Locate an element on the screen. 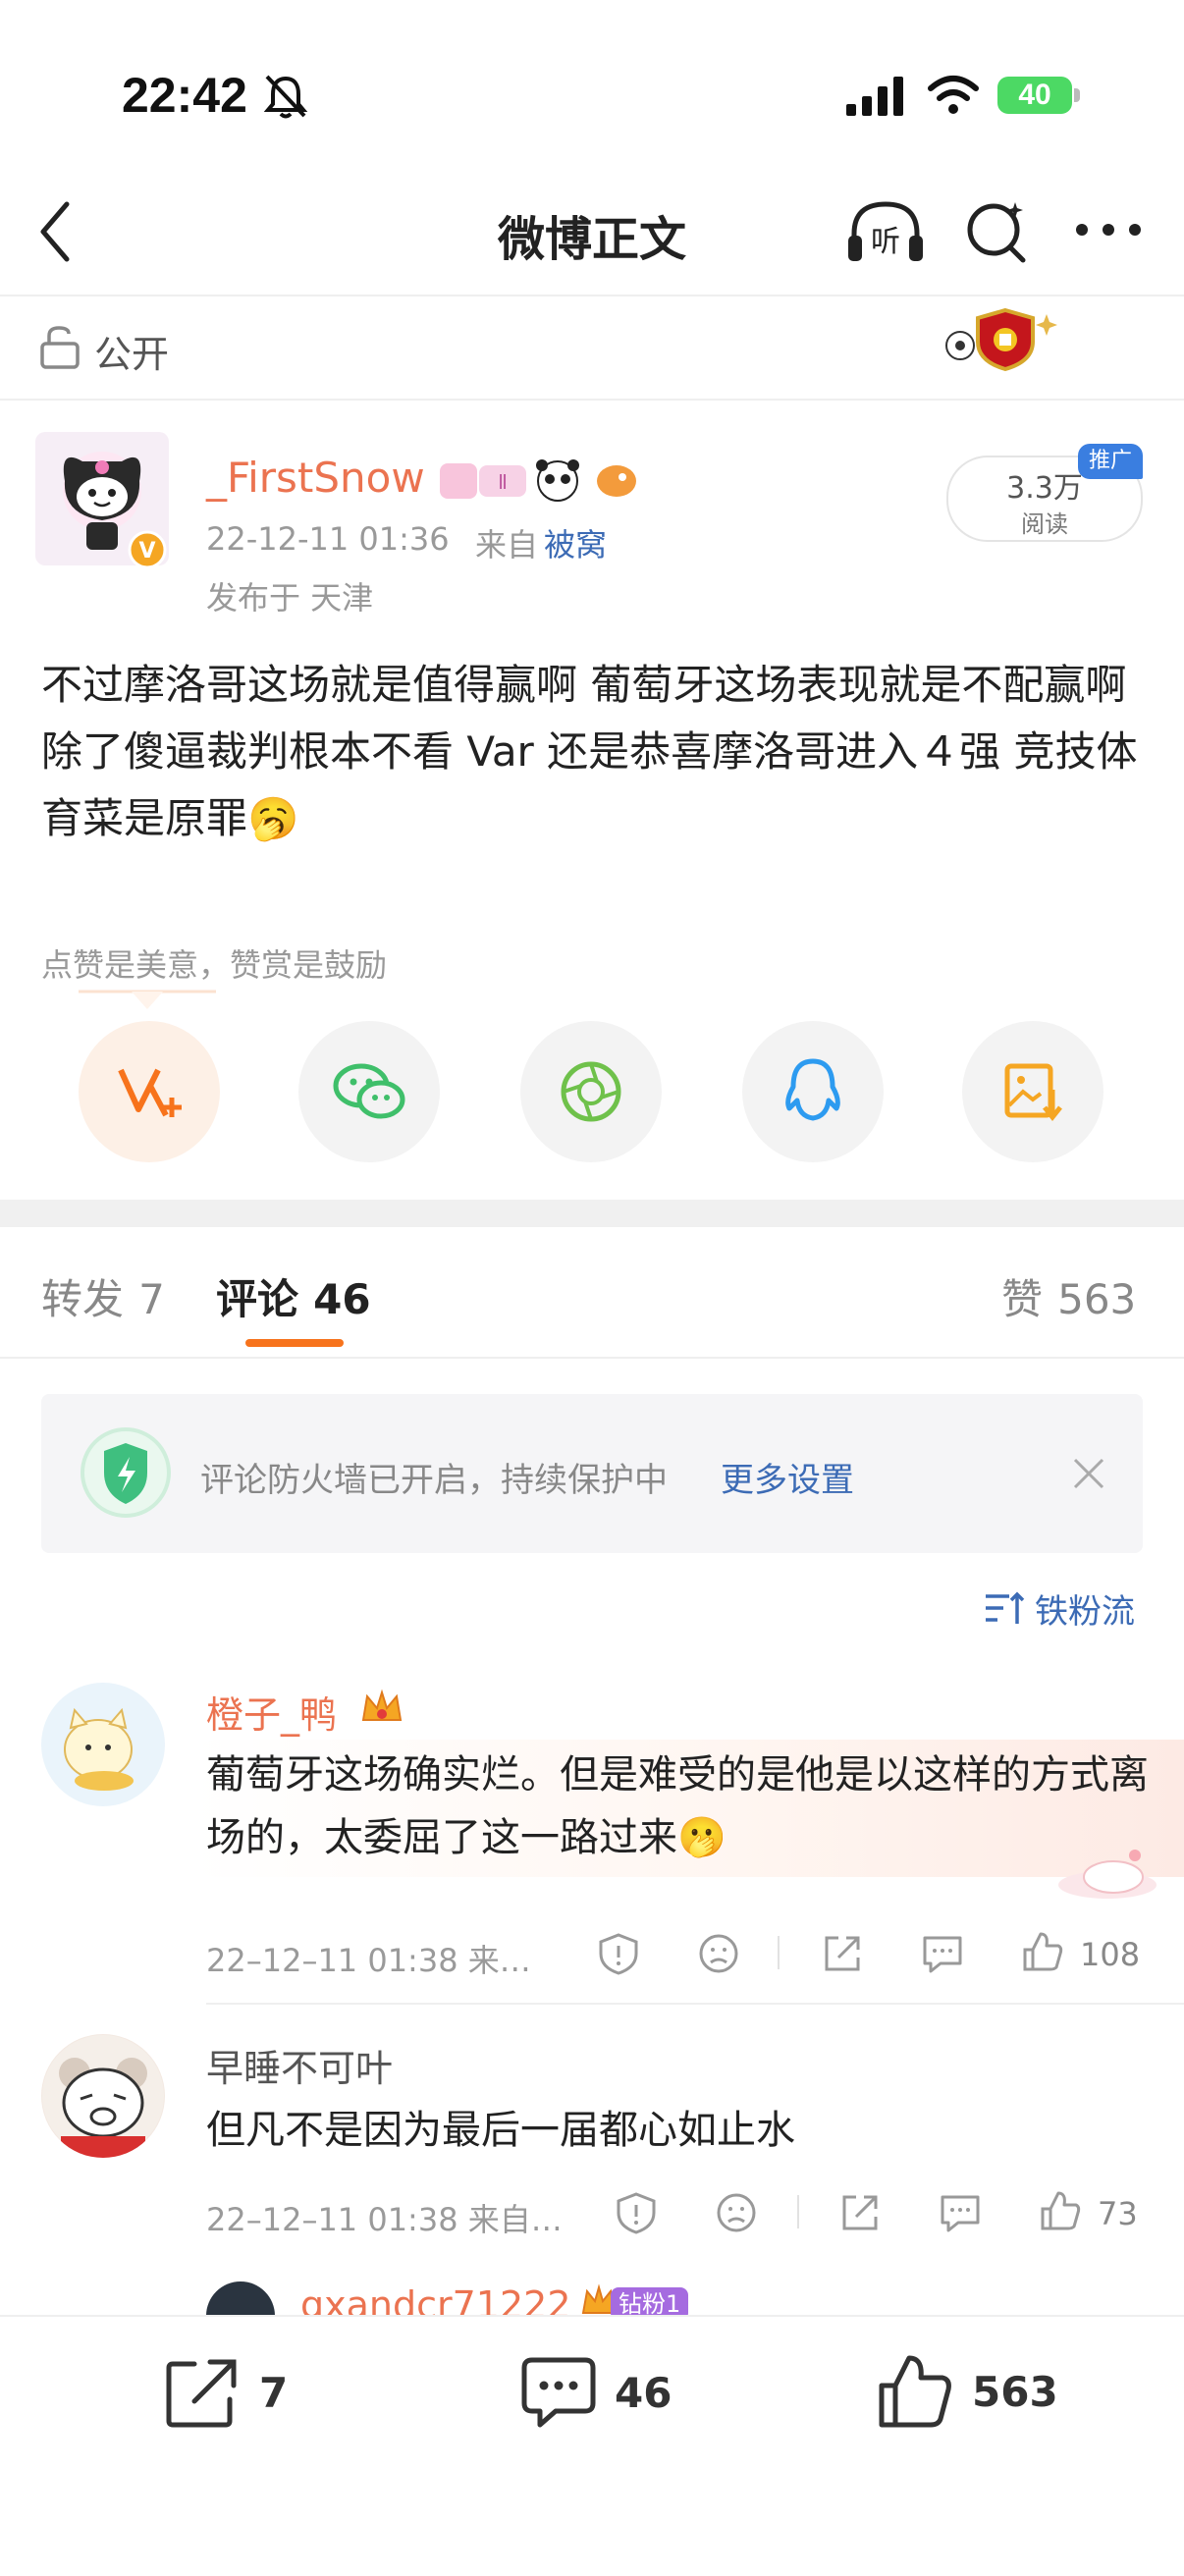 The height and width of the screenshot is (2576, 1184). verified-badge-icon: V is located at coordinates (148, 549).